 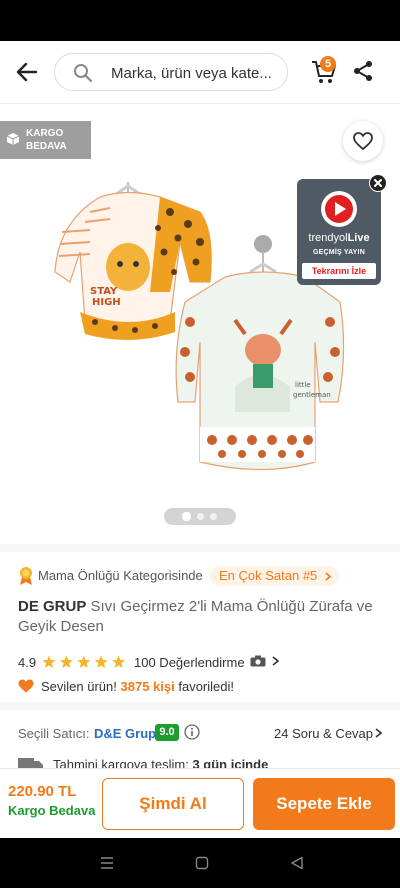 What do you see at coordinates (104, 291) in the screenshot?
I see `svg-text: STAY` at bounding box center [104, 291].